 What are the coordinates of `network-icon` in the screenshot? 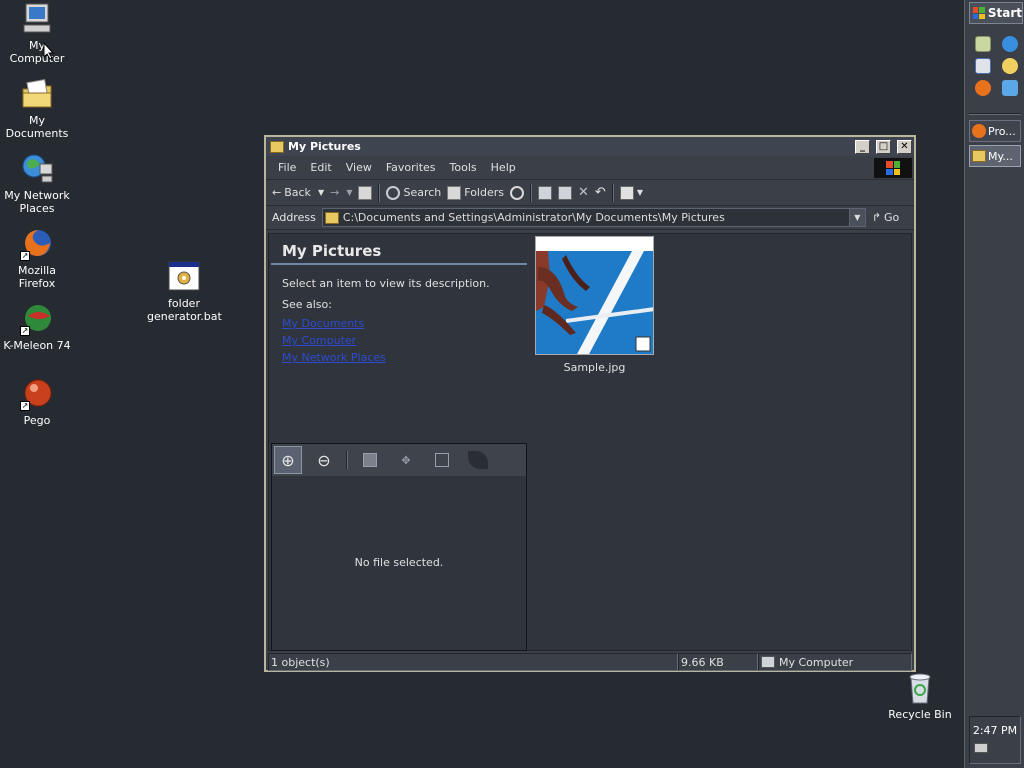 It's located at (37, 169).